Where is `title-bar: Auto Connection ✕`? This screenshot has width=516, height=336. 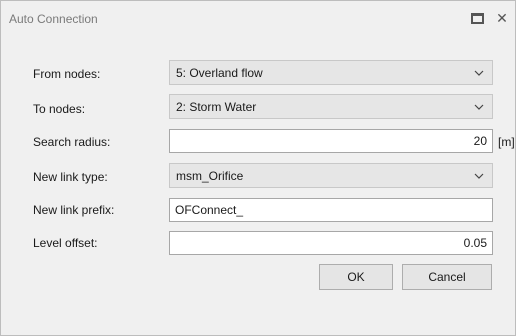 title-bar: Auto Connection ✕ is located at coordinates (258, 19).